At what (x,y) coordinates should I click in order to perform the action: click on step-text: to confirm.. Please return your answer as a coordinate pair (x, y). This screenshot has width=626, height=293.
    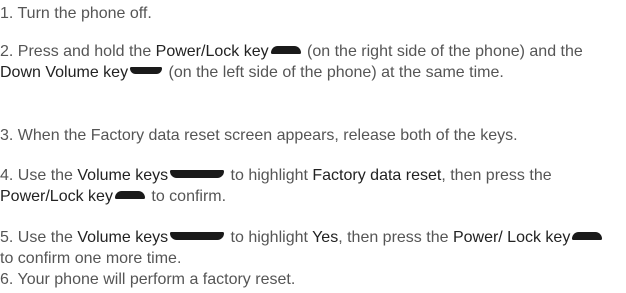
    Looking at the image, I should click on (186, 196).